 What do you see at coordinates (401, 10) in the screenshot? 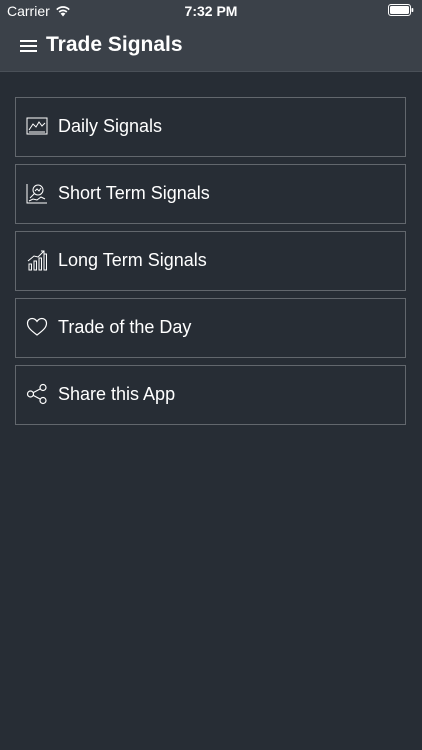
I see `battery-icon` at bounding box center [401, 10].